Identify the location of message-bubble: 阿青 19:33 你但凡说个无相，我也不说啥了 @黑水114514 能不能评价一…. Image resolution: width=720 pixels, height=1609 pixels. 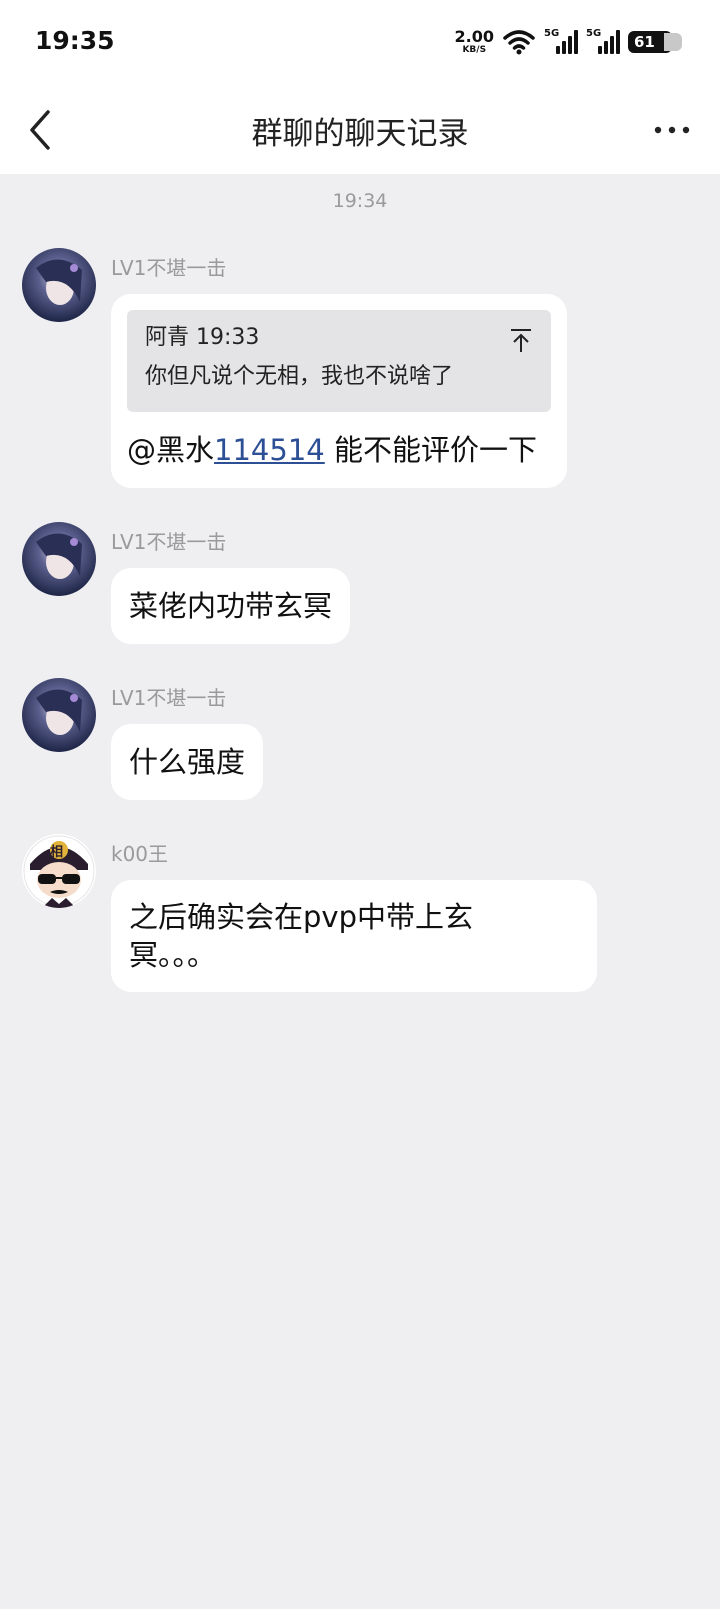
(339, 391).